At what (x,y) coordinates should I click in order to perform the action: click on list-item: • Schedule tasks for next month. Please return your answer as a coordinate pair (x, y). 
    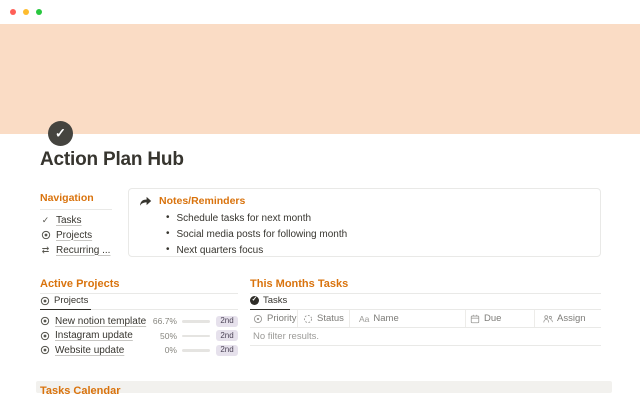
    Looking at the image, I should click on (364, 218).